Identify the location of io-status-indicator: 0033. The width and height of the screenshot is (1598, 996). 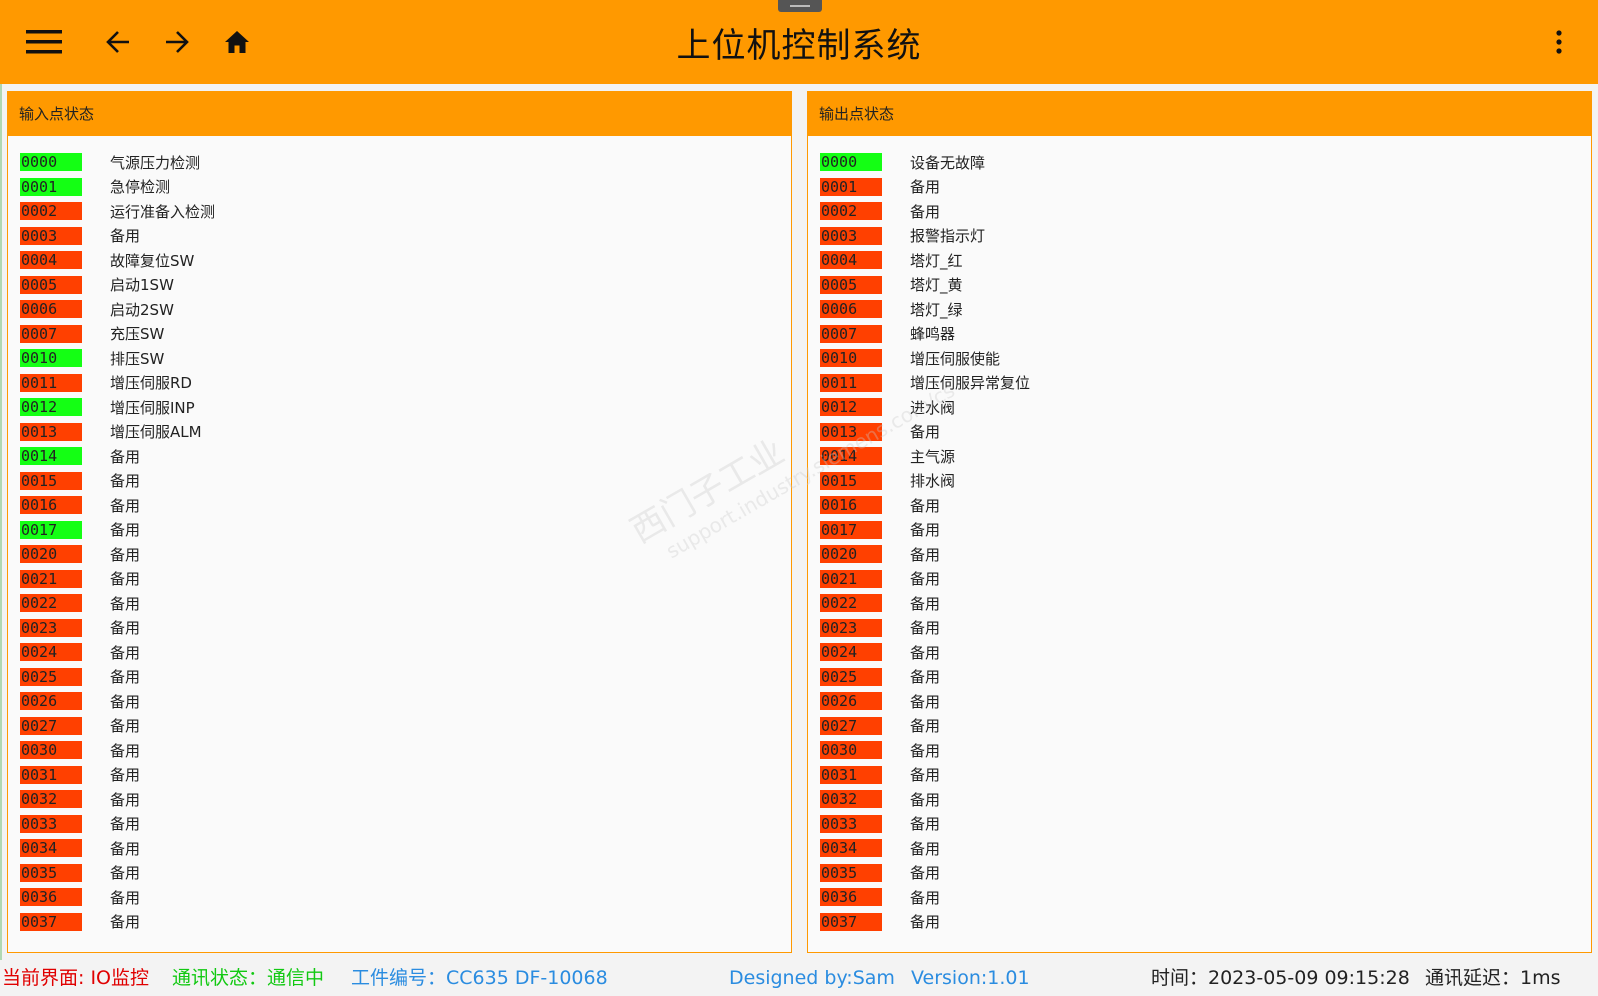
(851, 823).